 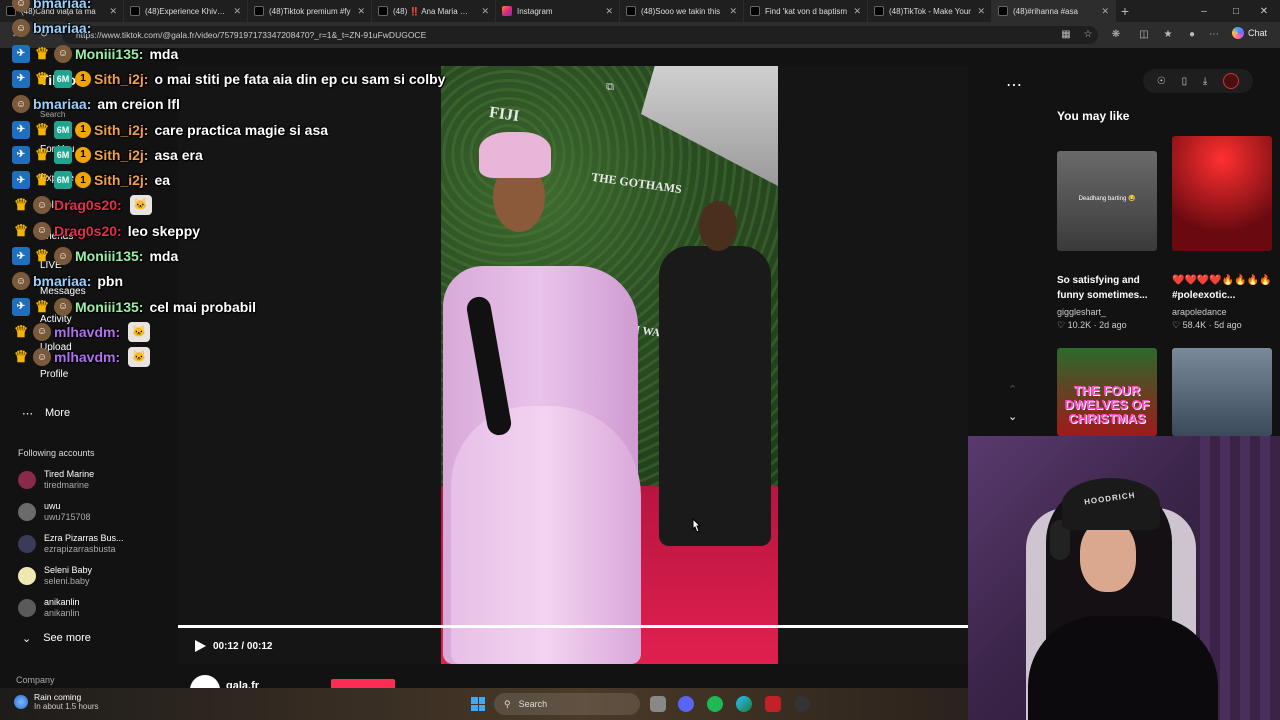 I want to click on account-name: uwu, so click(x=52, y=506).